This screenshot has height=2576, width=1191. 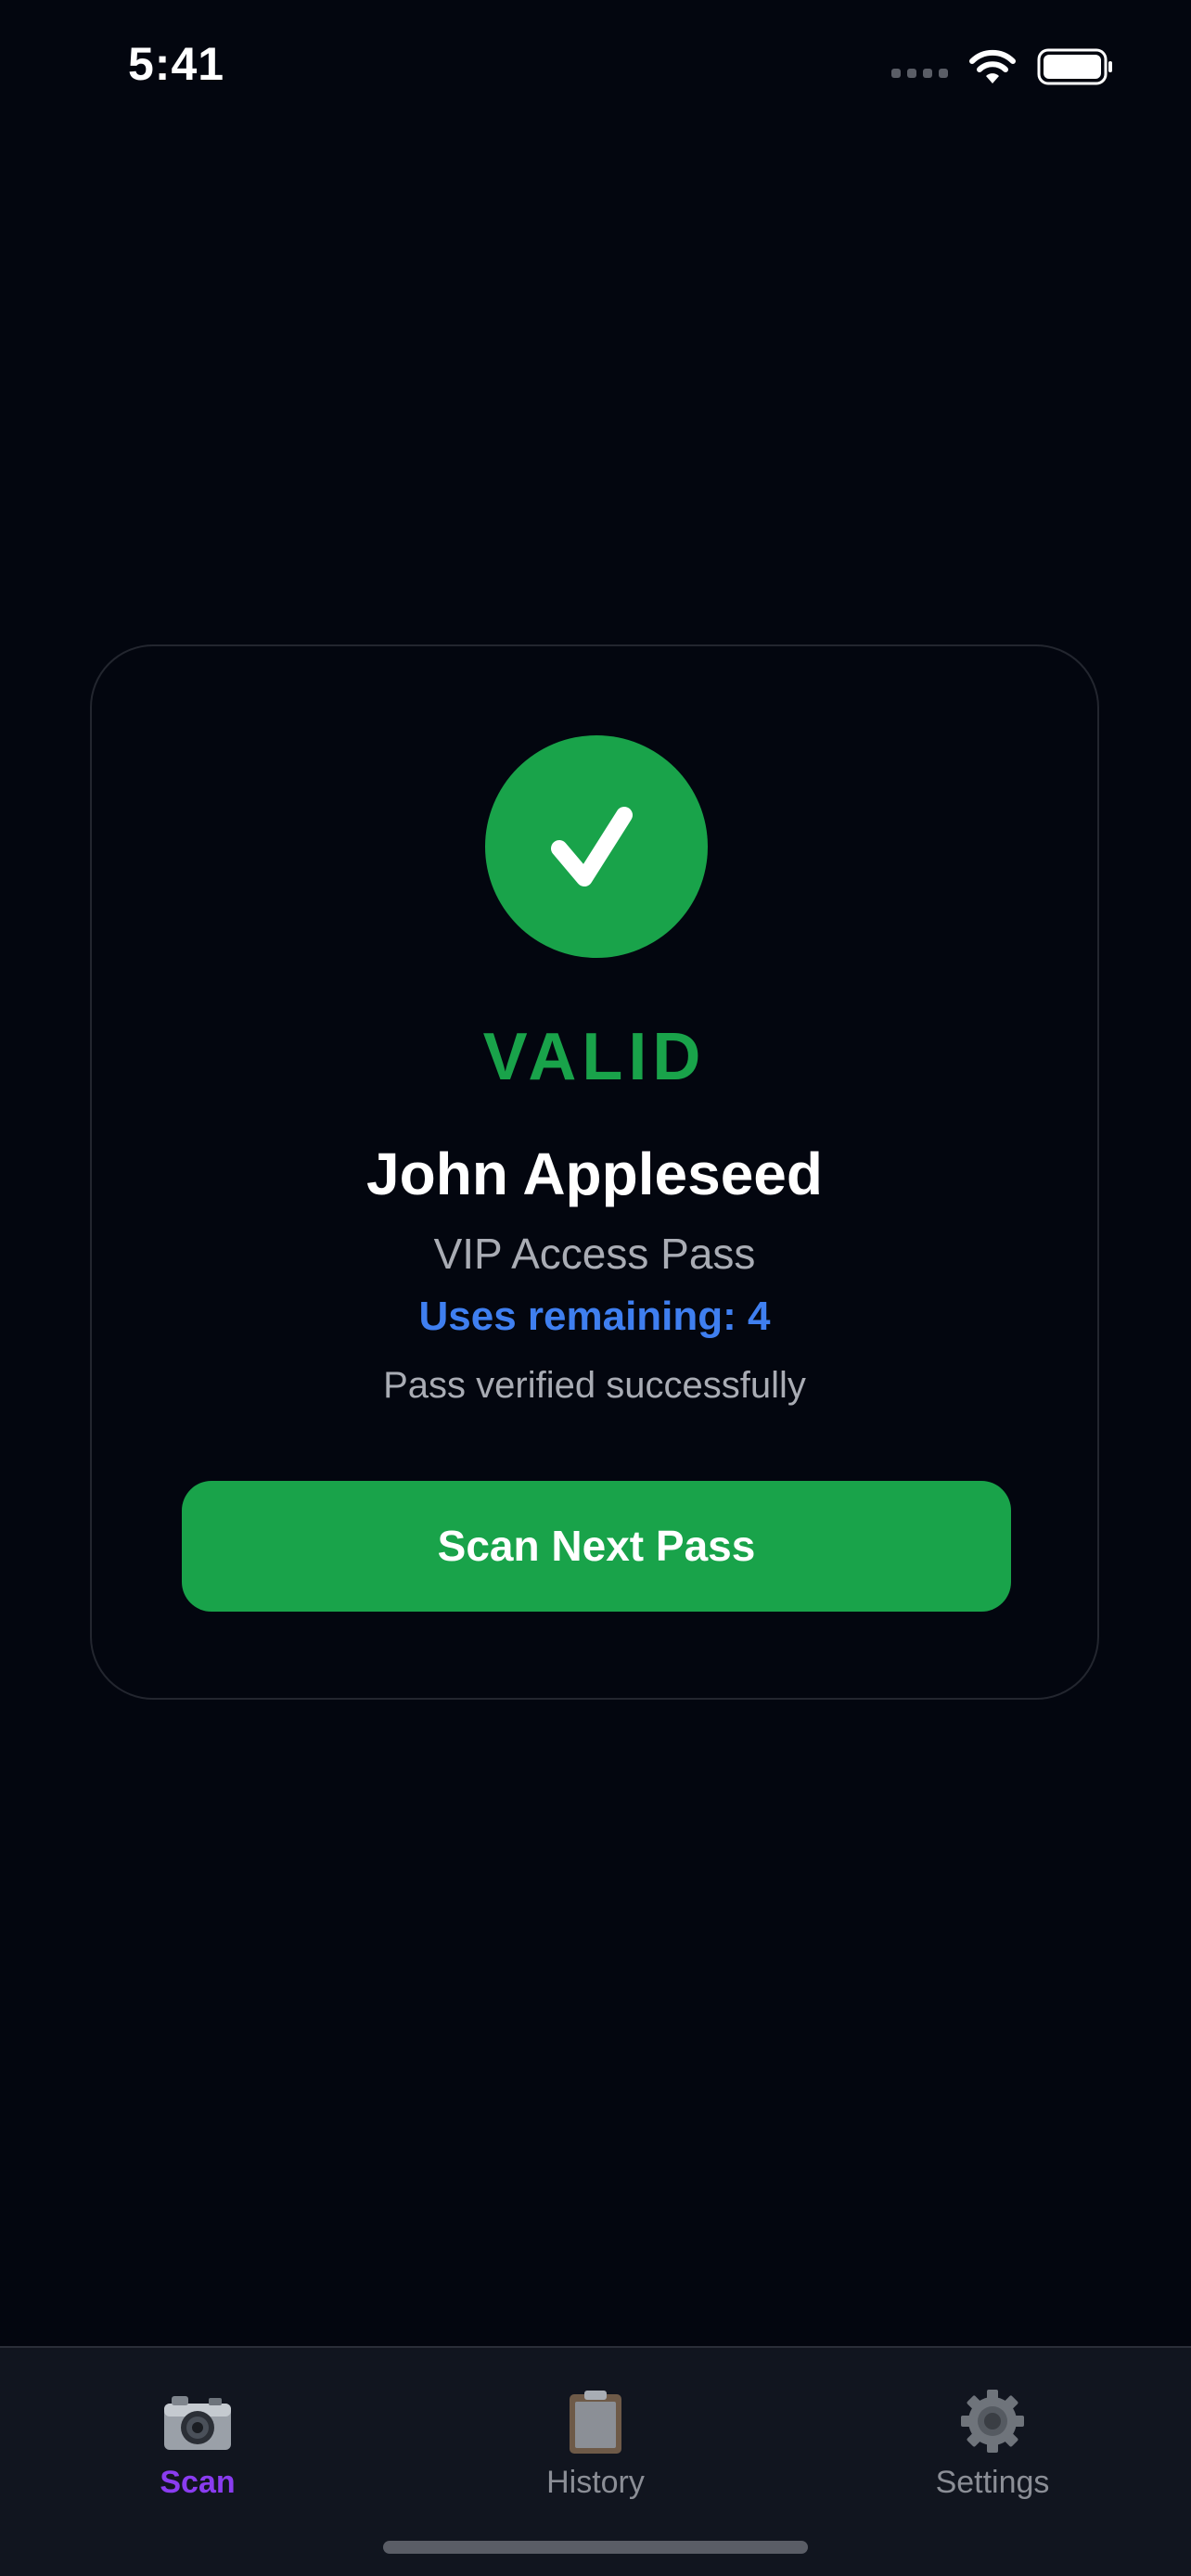 I want to click on validation-status: VALID, so click(x=594, y=1057).